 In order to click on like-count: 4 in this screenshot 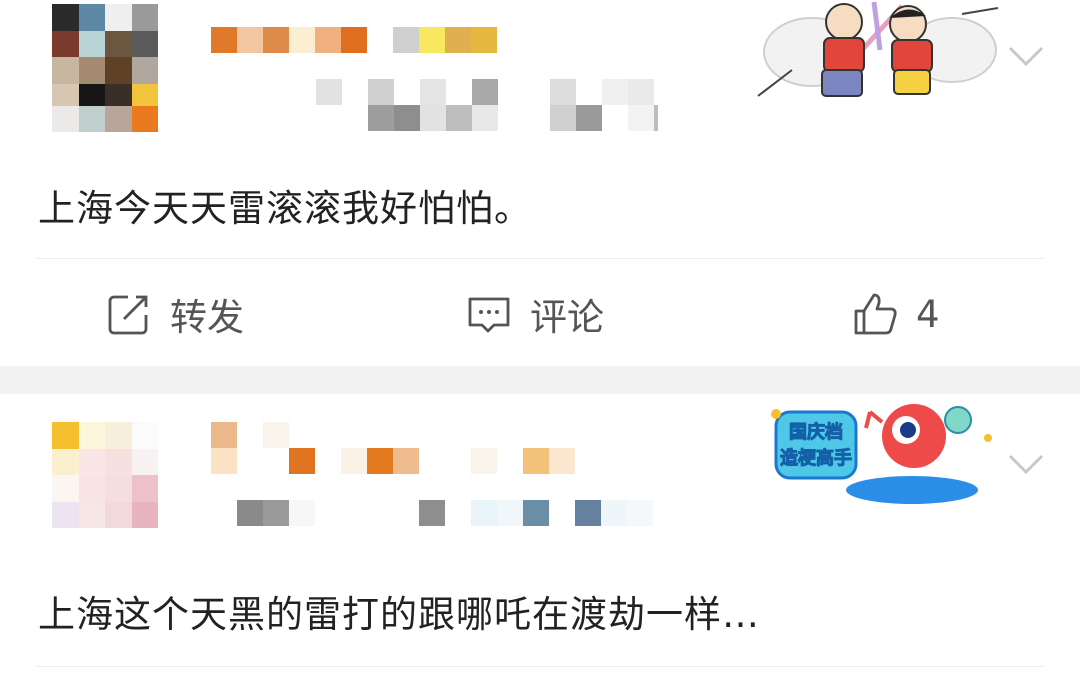, I will do `click(928, 314)`.